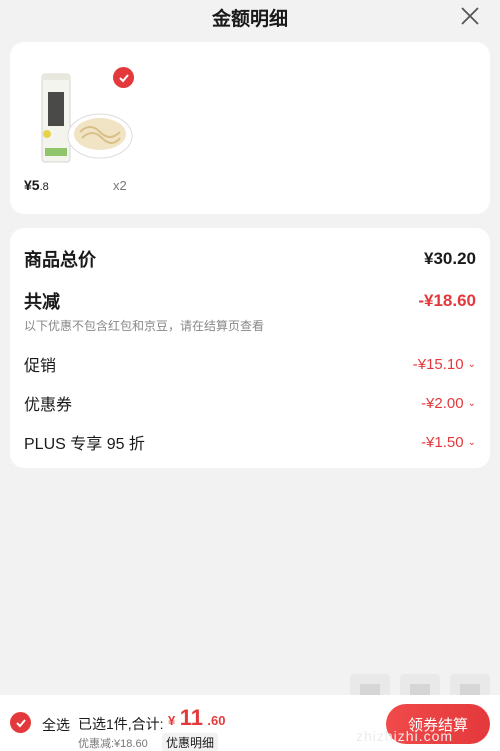 The height and width of the screenshot is (751, 500). I want to click on coupon-label: 优惠券, so click(48, 405).